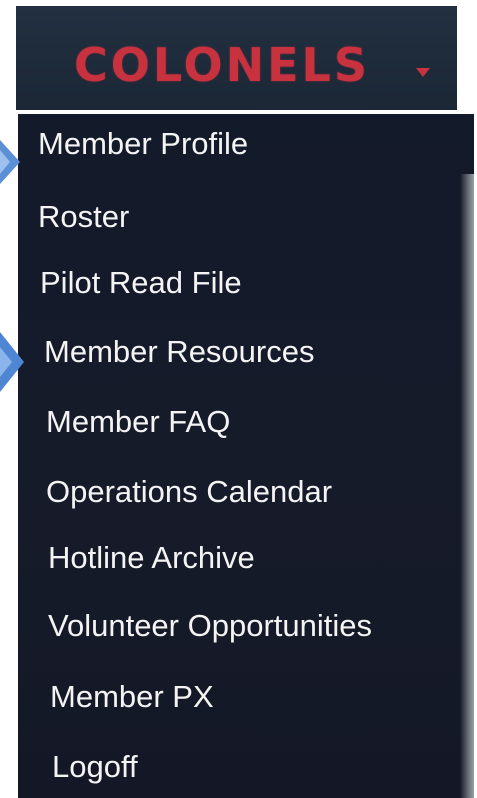 Image resolution: width=477 pixels, height=798 pixels. Describe the element at coordinates (189, 491) in the screenshot. I see `menu-item-operations-calendar: Operations Calendar` at that location.